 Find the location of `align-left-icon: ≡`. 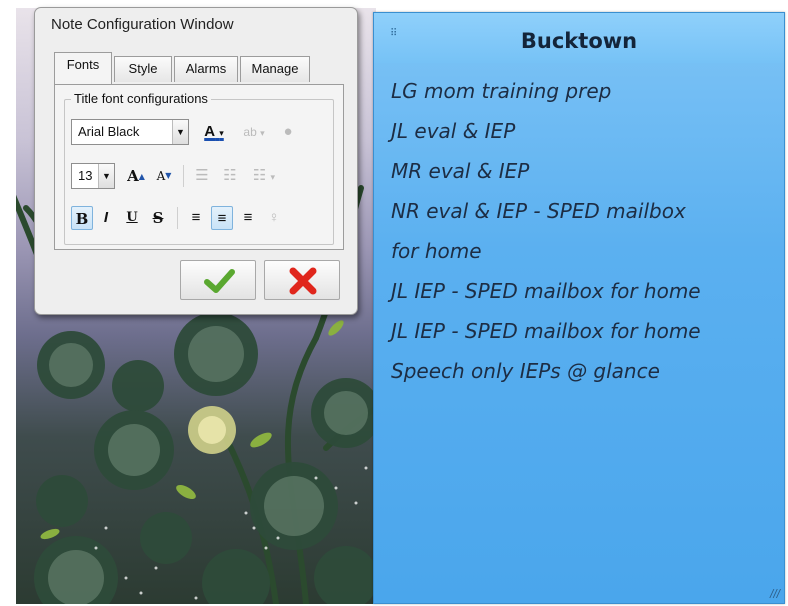

align-left-icon: ≡ is located at coordinates (196, 218).